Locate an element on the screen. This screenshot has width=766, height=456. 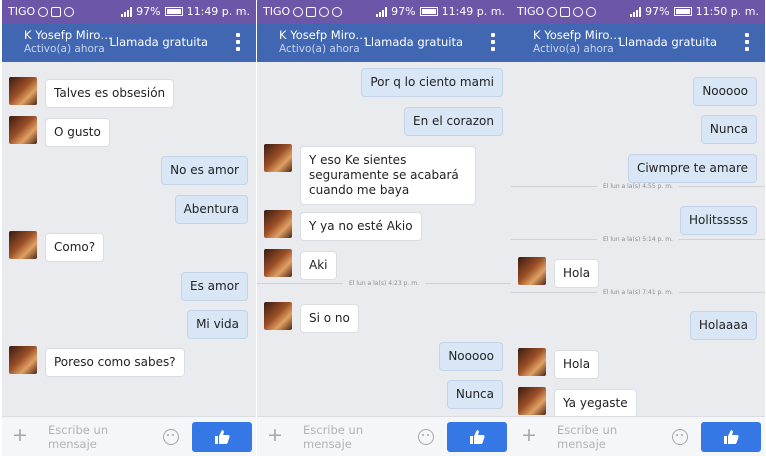
message-bubble: Aki is located at coordinates (318, 265).